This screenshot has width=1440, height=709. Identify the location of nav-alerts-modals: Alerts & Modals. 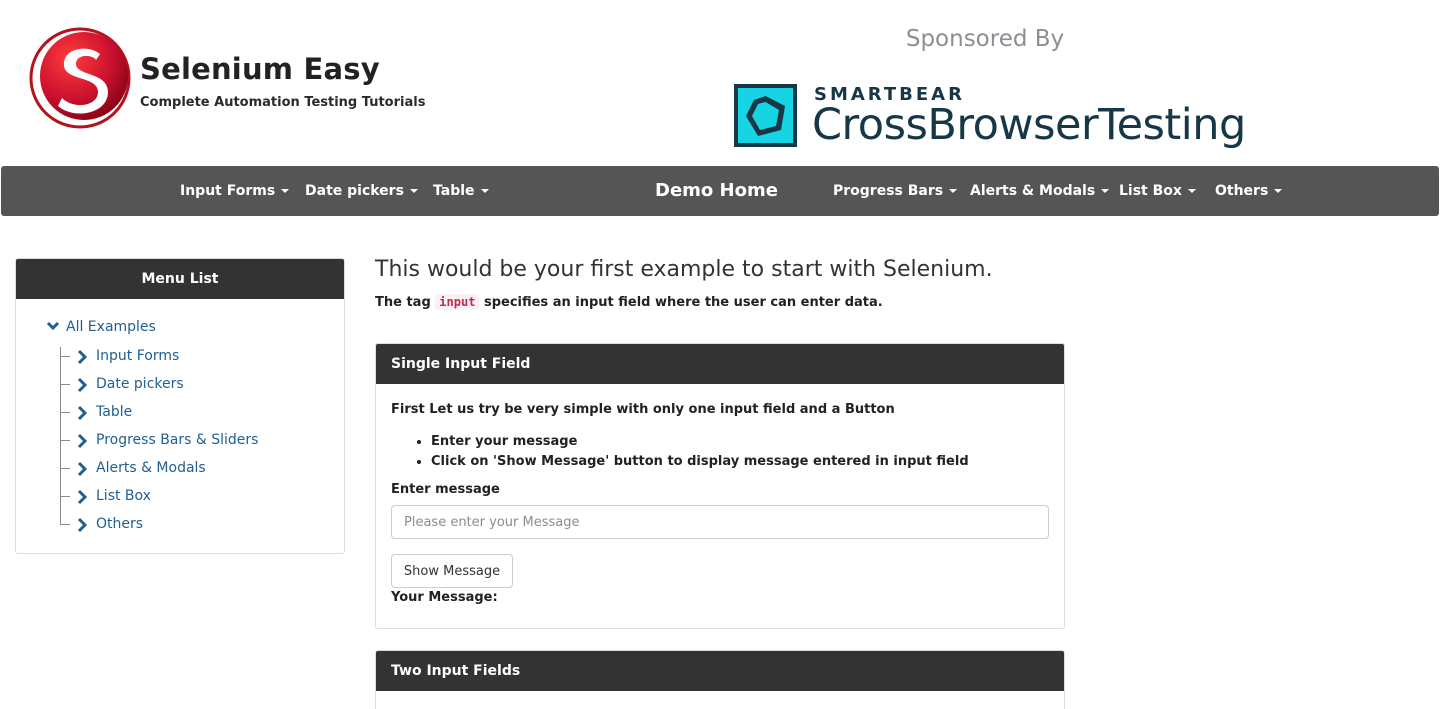
(1040, 191).